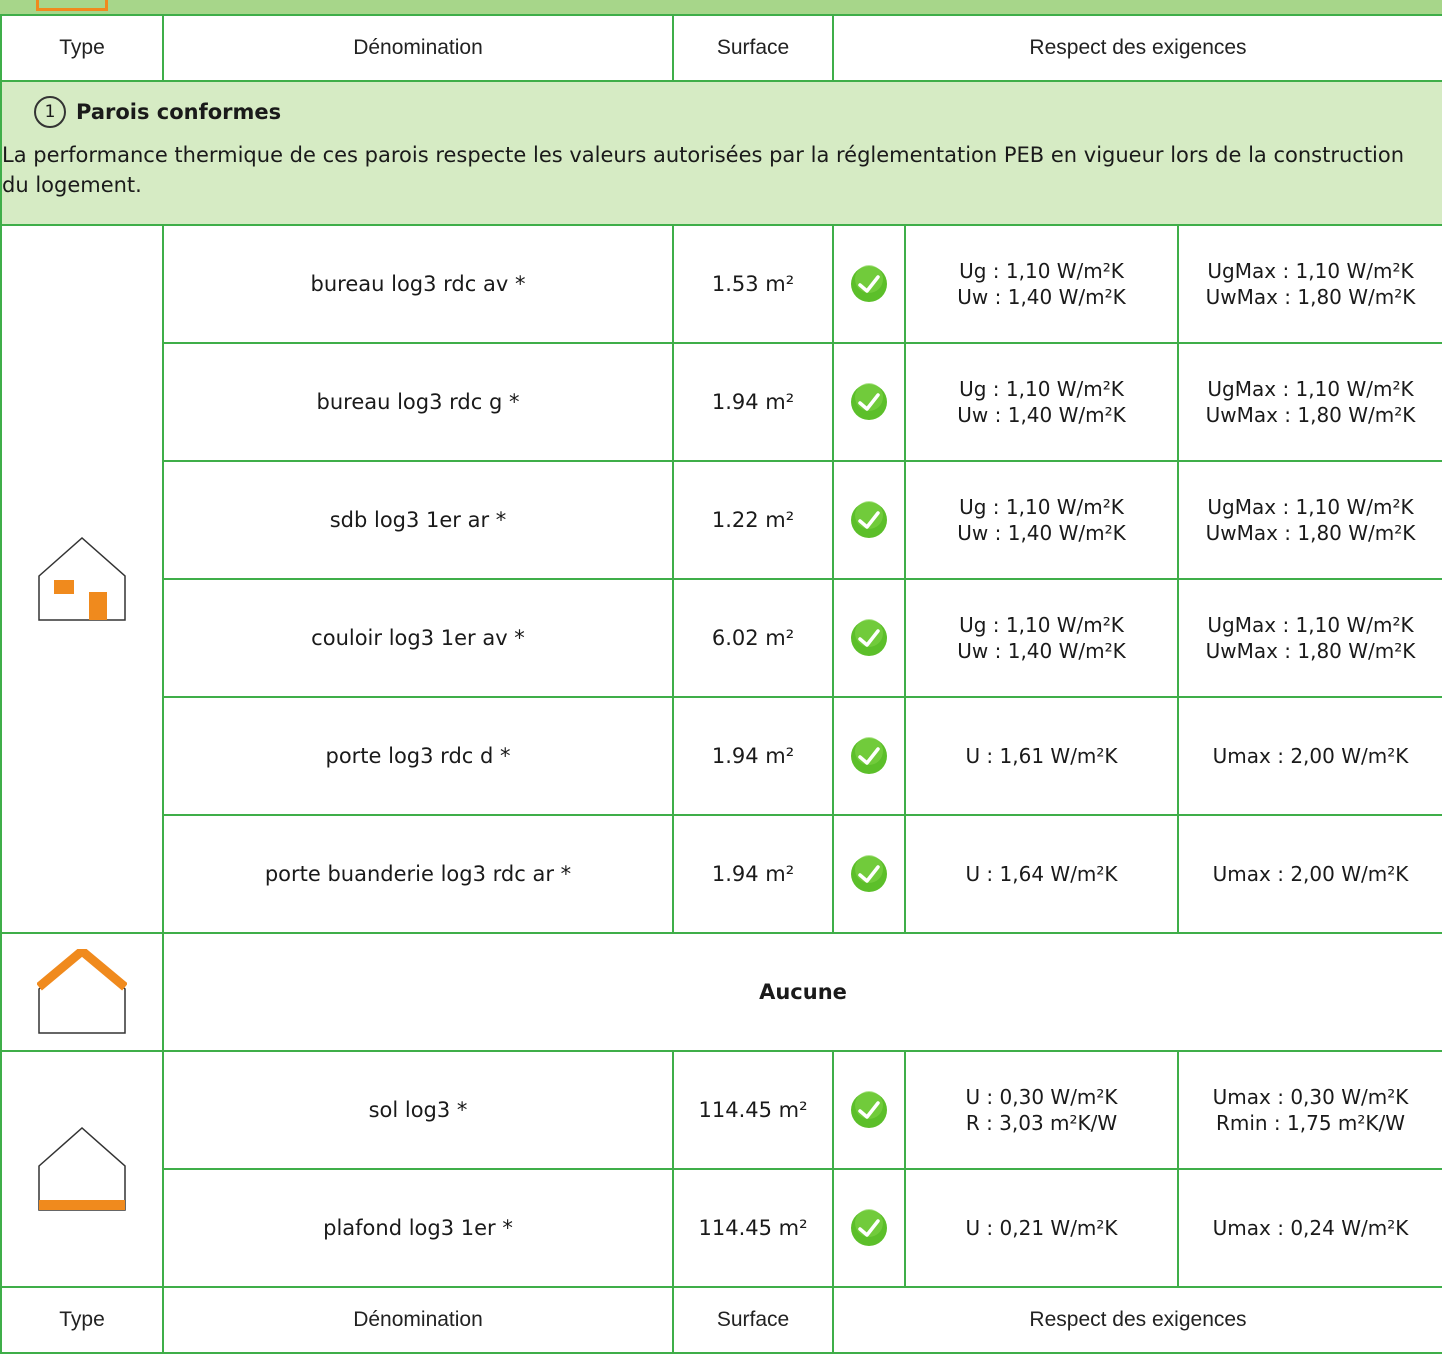  What do you see at coordinates (802, 992) in the screenshot?
I see `roof-none-text: Aucune` at bounding box center [802, 992].